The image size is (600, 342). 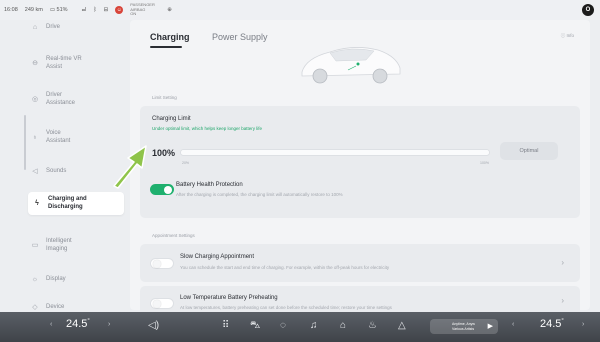 I want to click on home-icon: ⌂, so click(x=343, y=325).